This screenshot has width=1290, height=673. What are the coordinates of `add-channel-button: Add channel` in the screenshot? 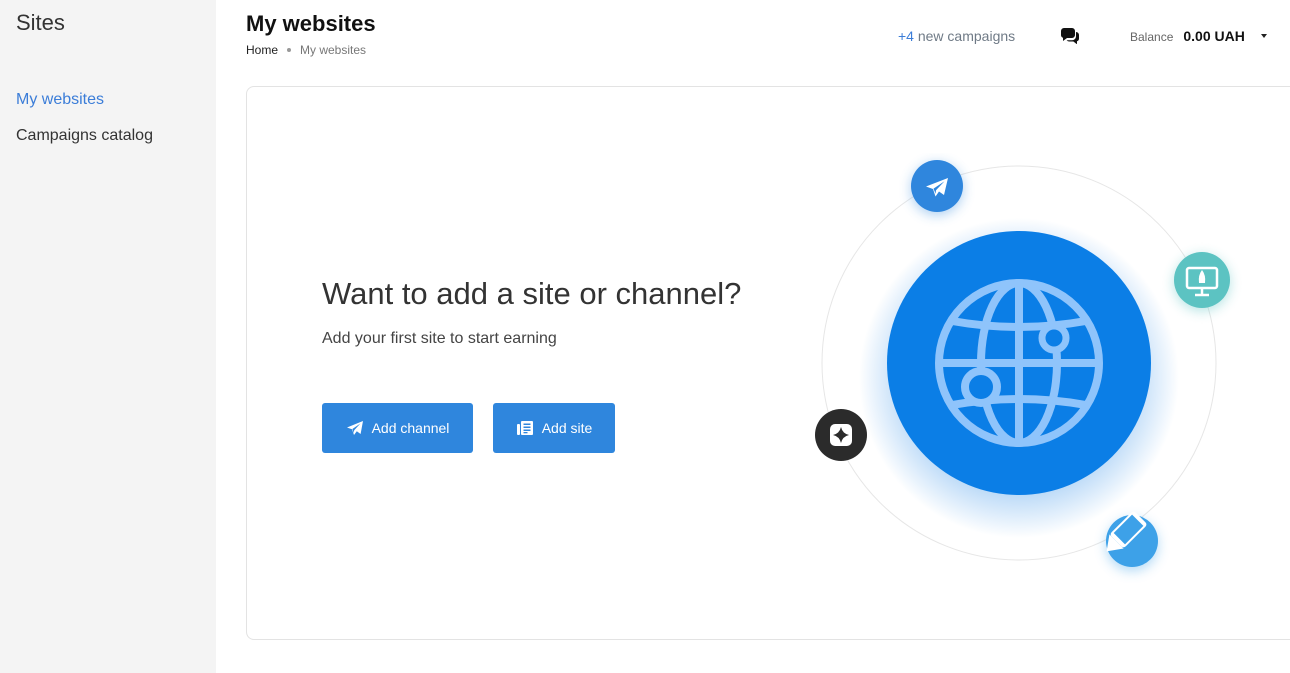 It's located at (397, 428).